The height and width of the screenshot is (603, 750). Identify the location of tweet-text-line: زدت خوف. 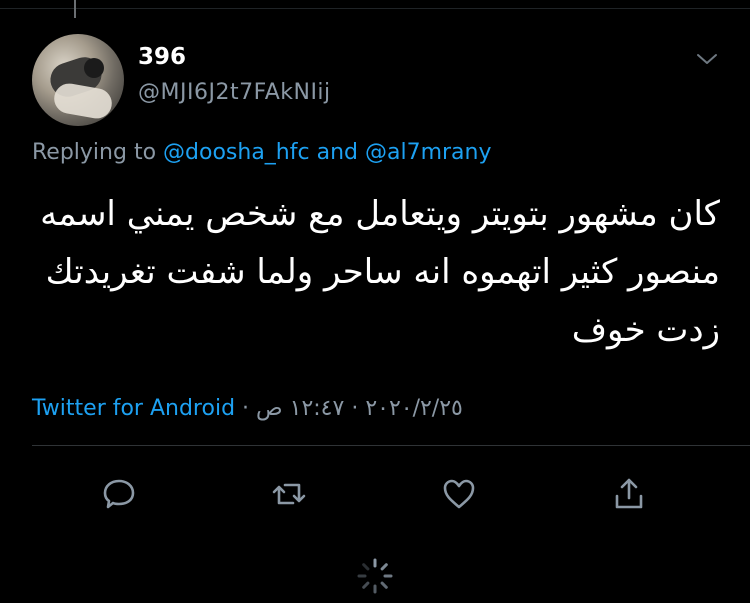
(645, 330).